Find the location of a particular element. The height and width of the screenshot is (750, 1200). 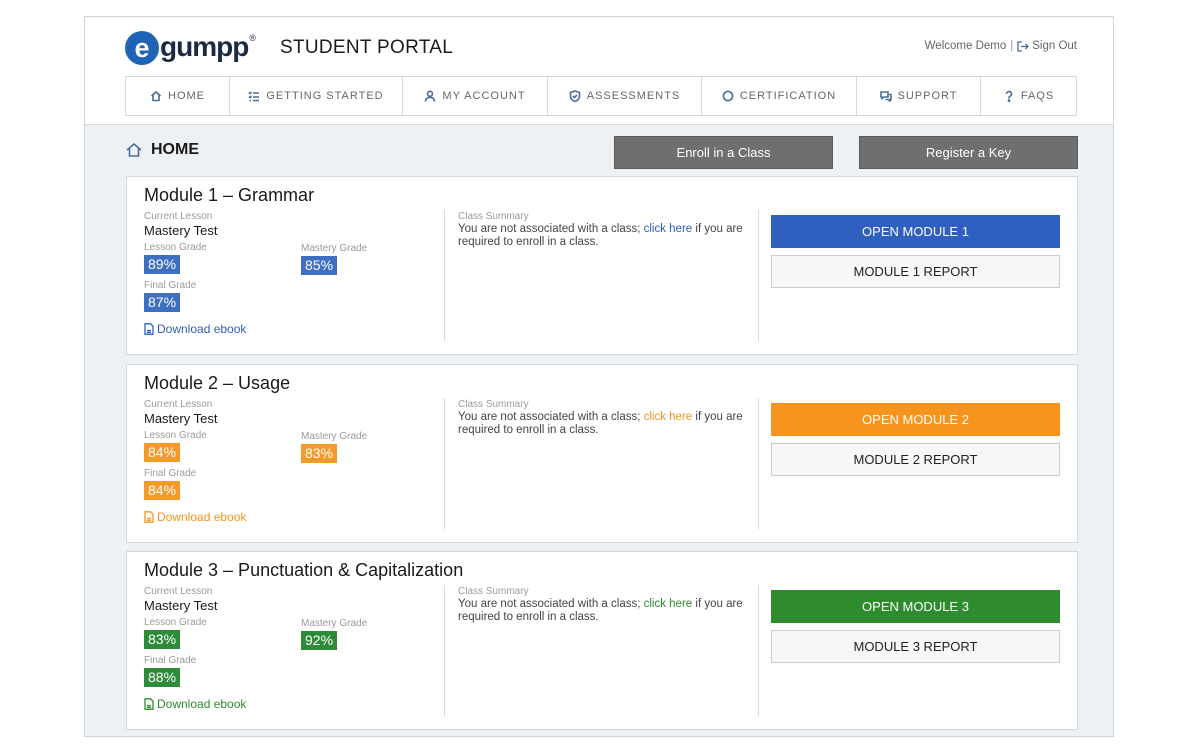

nav-my-account-label: MY ACCOUNT is located at coordinates (484, 96).